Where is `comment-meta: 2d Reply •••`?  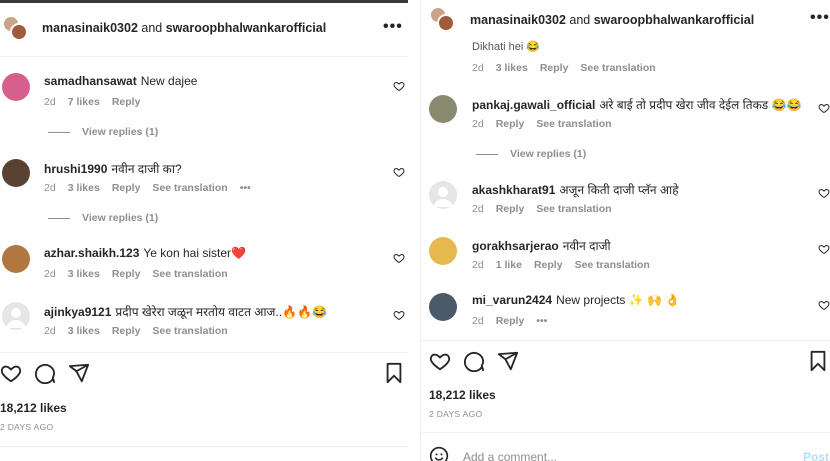
comment-meta: 2d Reply ••• is located at coordinates (509, 321).